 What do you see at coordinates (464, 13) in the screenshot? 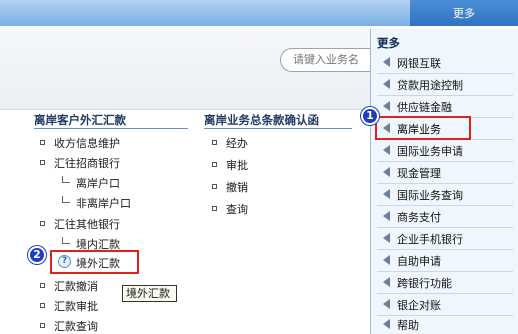
I see `more-tab: 更多` at bounding box center [464, 13].